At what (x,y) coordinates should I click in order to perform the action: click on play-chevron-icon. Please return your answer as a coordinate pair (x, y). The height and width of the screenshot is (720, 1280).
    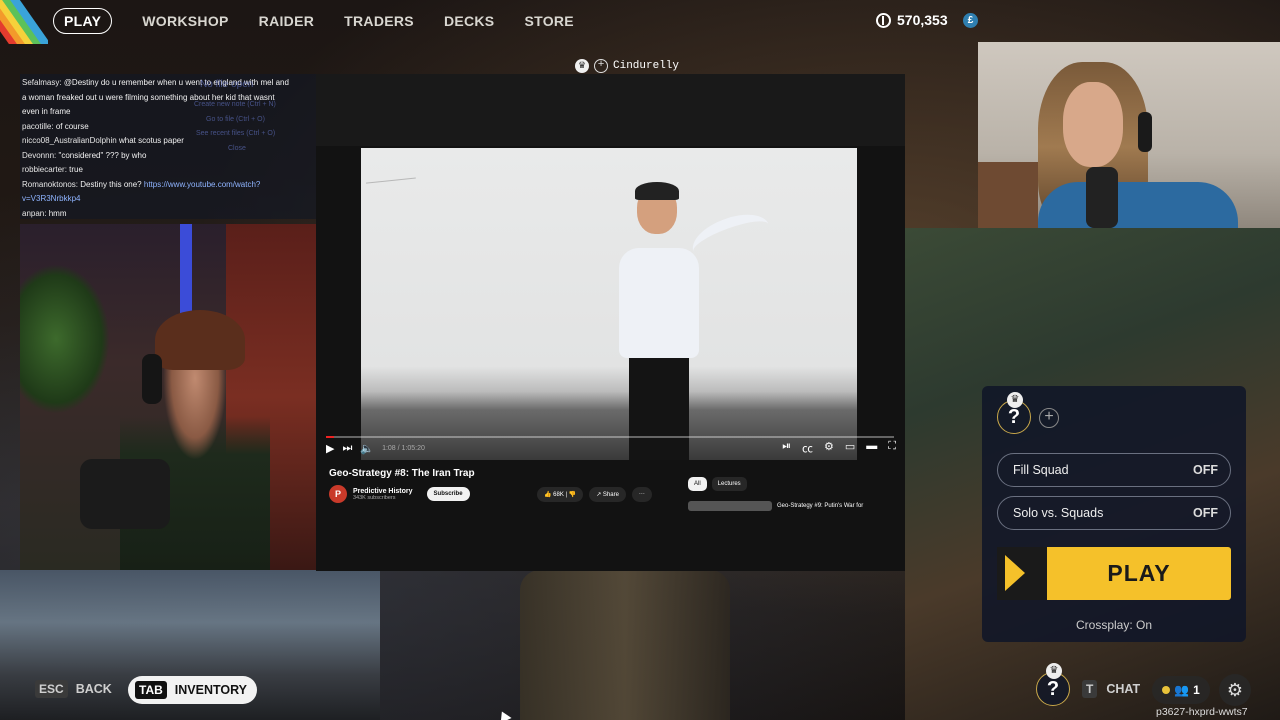
    Looking at the image, I should click on (1022, 573).